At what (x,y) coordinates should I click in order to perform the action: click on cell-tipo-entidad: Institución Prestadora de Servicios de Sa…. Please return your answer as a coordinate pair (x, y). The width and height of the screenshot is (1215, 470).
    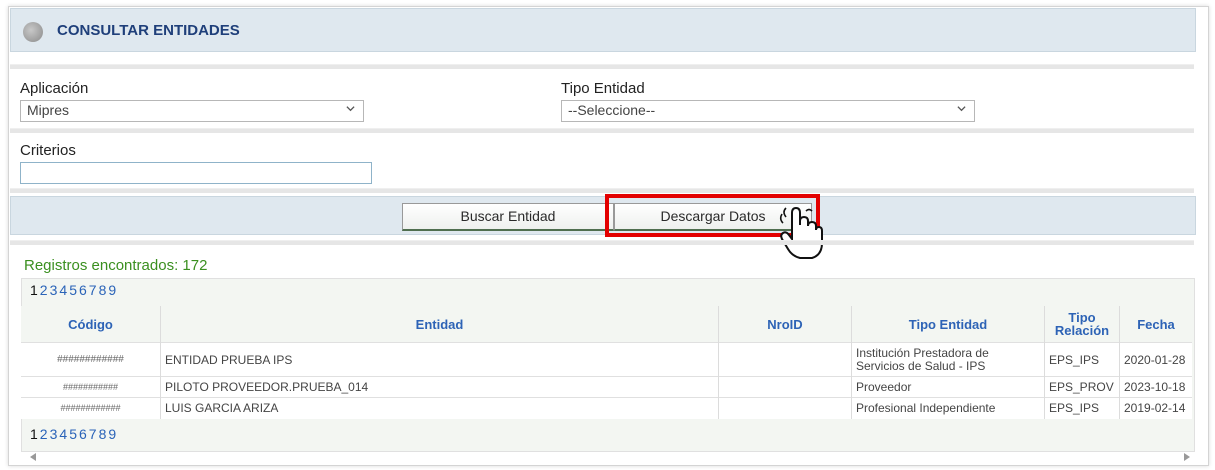
    Looking at the image, I should click on (948, 359).